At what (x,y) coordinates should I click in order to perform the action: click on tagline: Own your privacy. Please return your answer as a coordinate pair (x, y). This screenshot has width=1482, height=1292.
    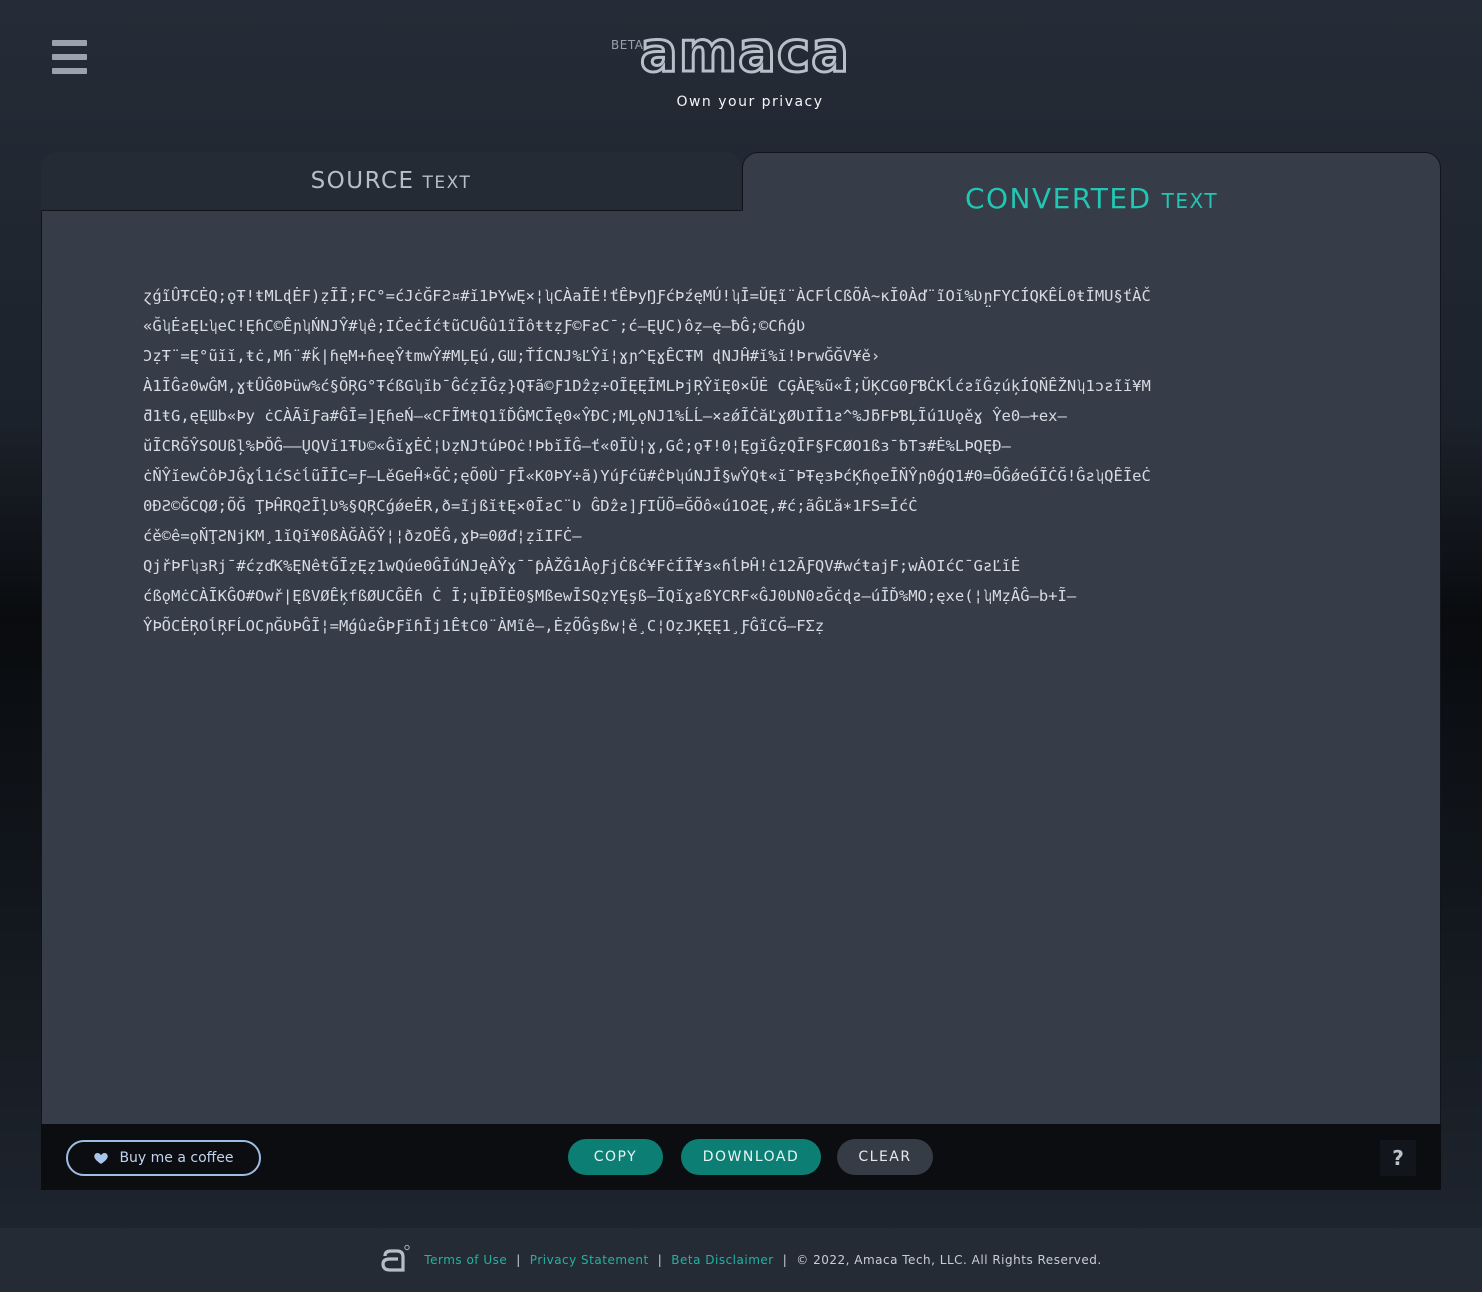
    Looking at the image, I should click on (750, 102).